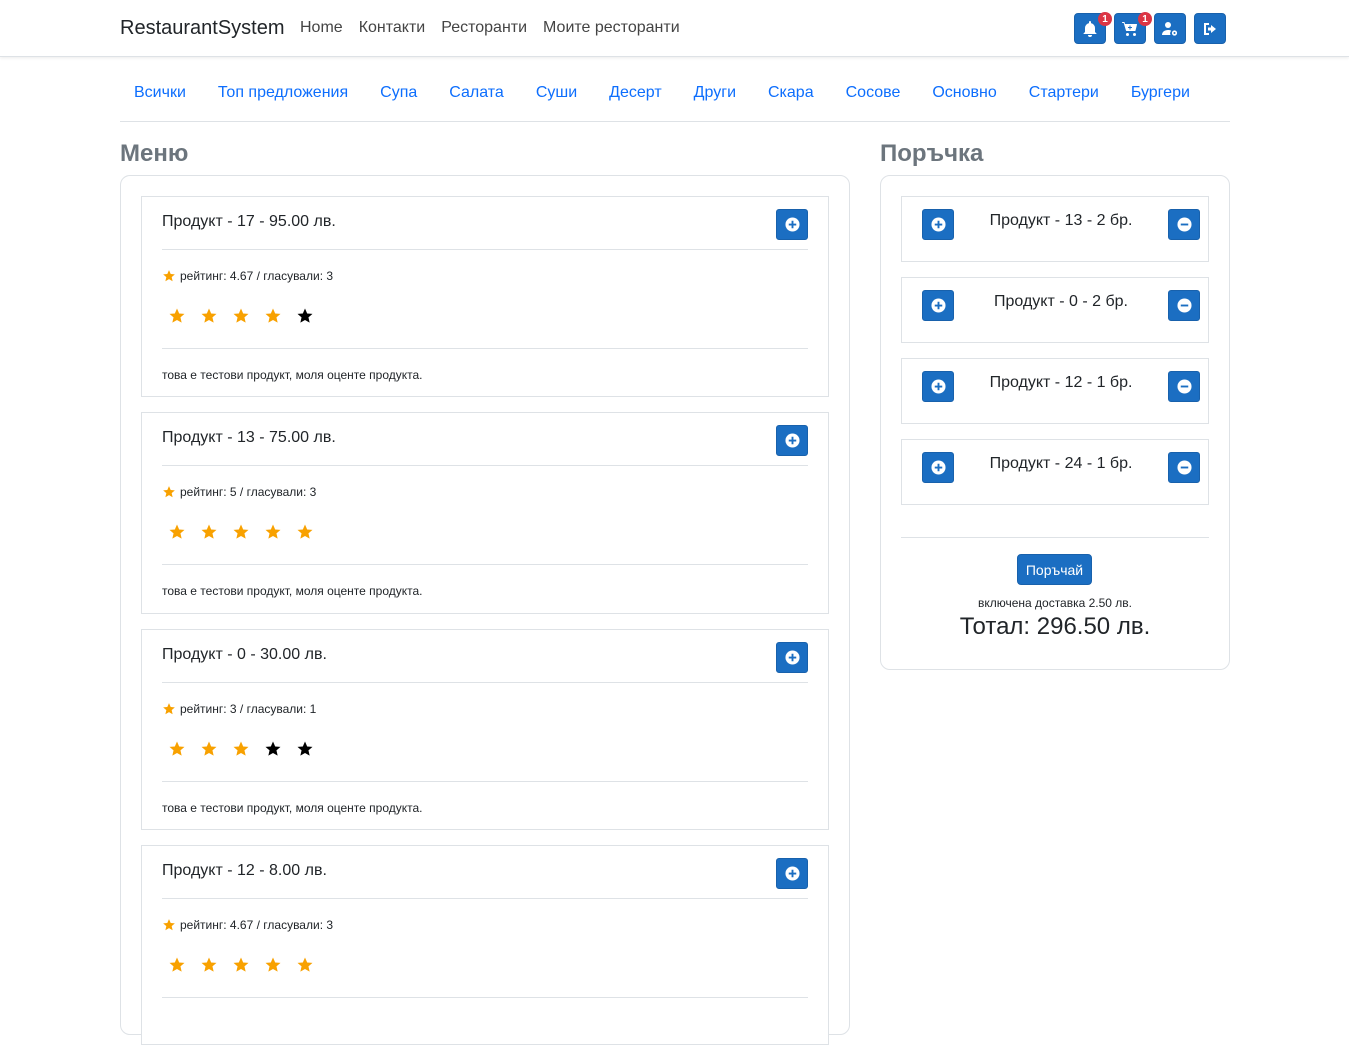 The height and width of the screenshot is (1045, 1349). Describe the element at coordinates (932, 153) in the screenshot. I see `order-title: Поръчка` at that location.